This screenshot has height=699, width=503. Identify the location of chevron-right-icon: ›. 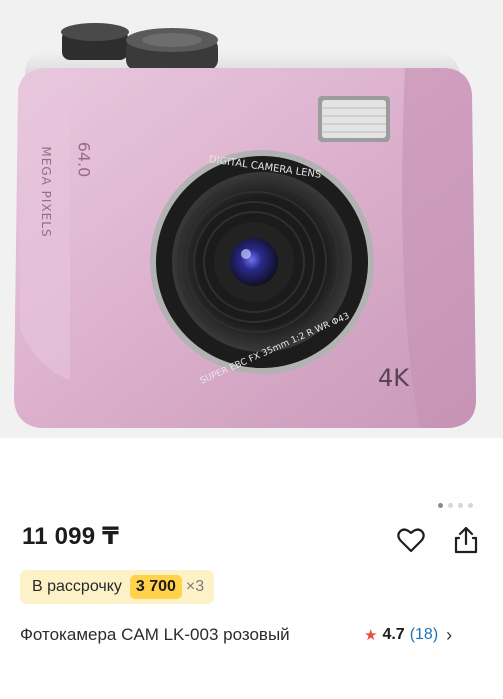
(449, 634).